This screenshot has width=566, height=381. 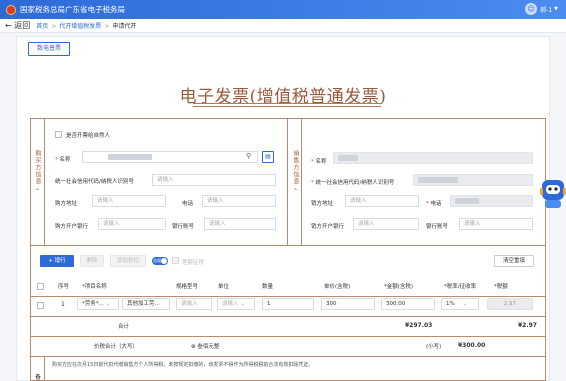 I want to click on circle-x-icon: ⊗, so click(x=193, y=347).